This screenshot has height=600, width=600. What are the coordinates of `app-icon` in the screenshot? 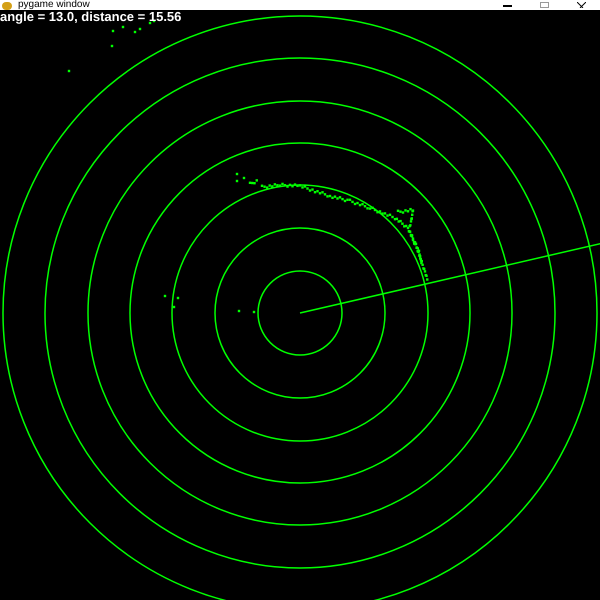 It's located at (7, 6).